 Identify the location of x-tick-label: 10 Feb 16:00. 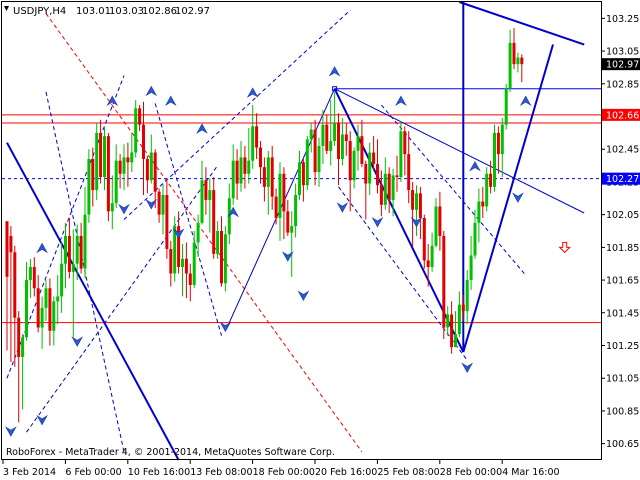
(159, 472).